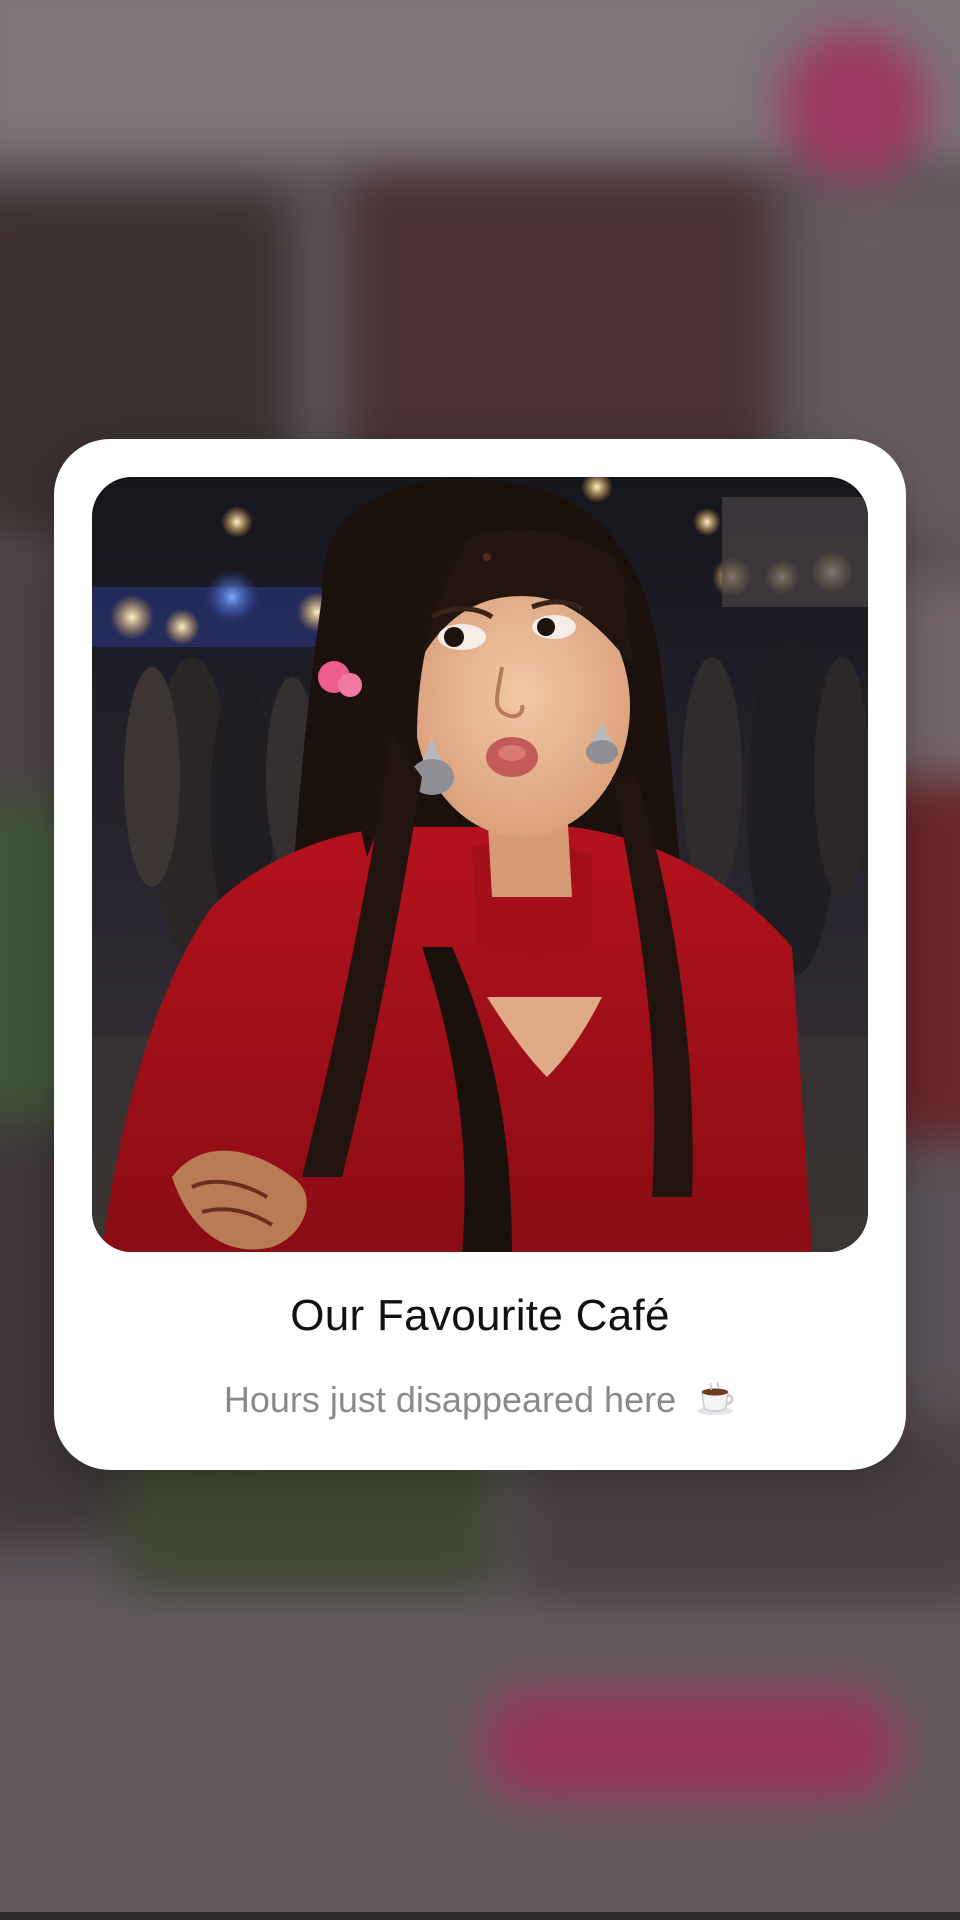 The height and width of the screenshot is (1920, 960). I want to click on card-title: Our Favourite Café, so click(480, 1315).